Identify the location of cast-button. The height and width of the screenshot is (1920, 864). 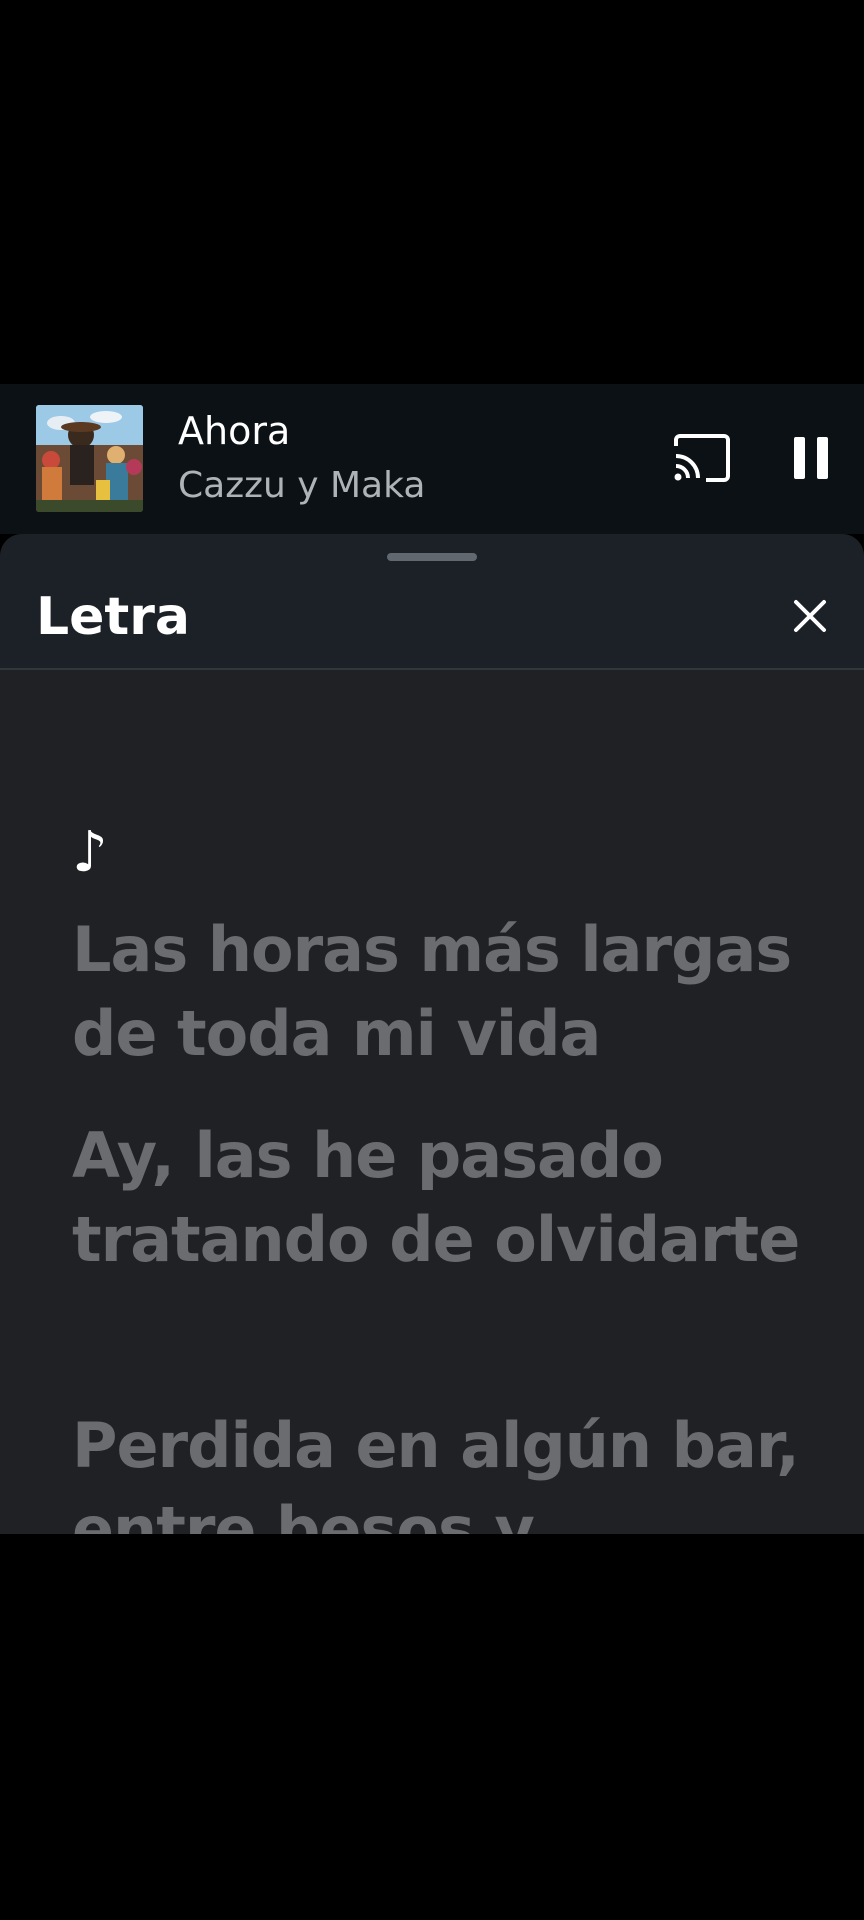
(702, 458).